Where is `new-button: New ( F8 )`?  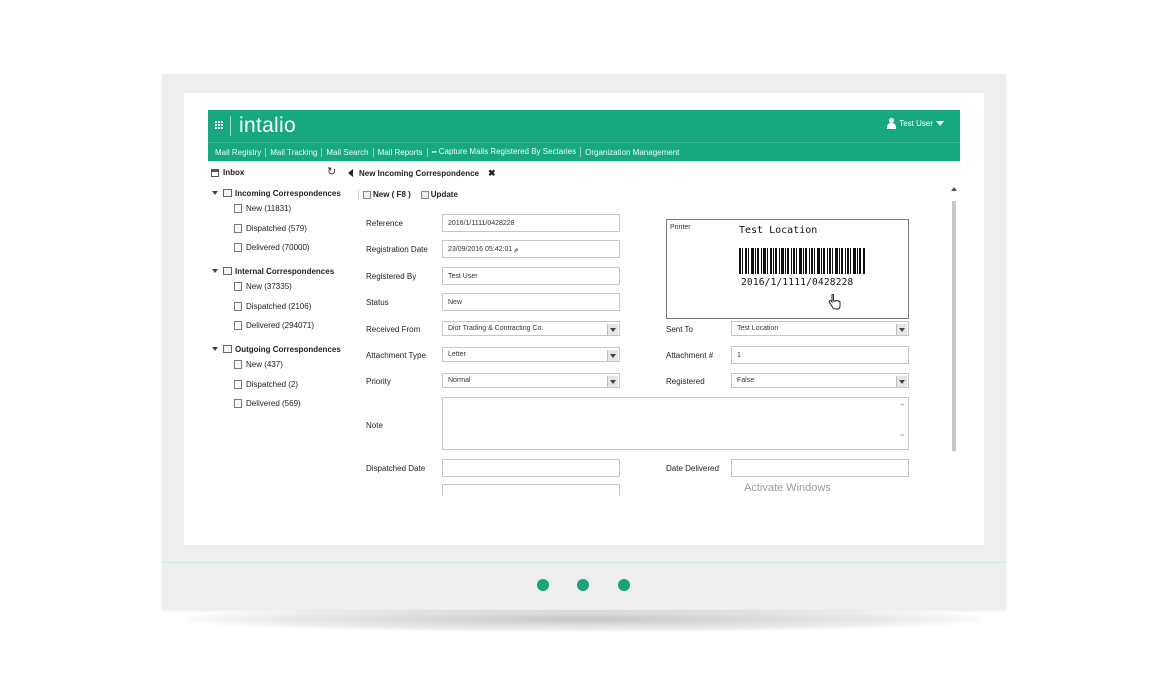 new-button: New ( F8 ) is located at coordinates (387, 194).